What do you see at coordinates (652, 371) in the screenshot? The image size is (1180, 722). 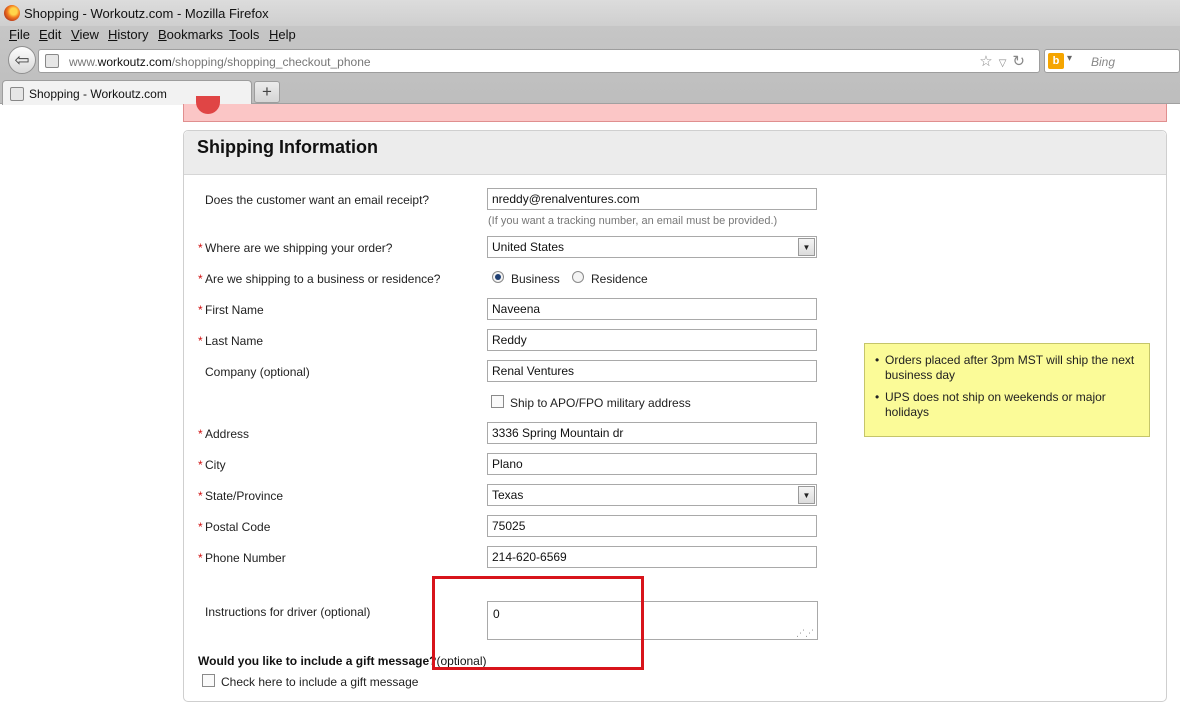 I see `company-field: Renal Ventures` at bounding box center [652, 371].